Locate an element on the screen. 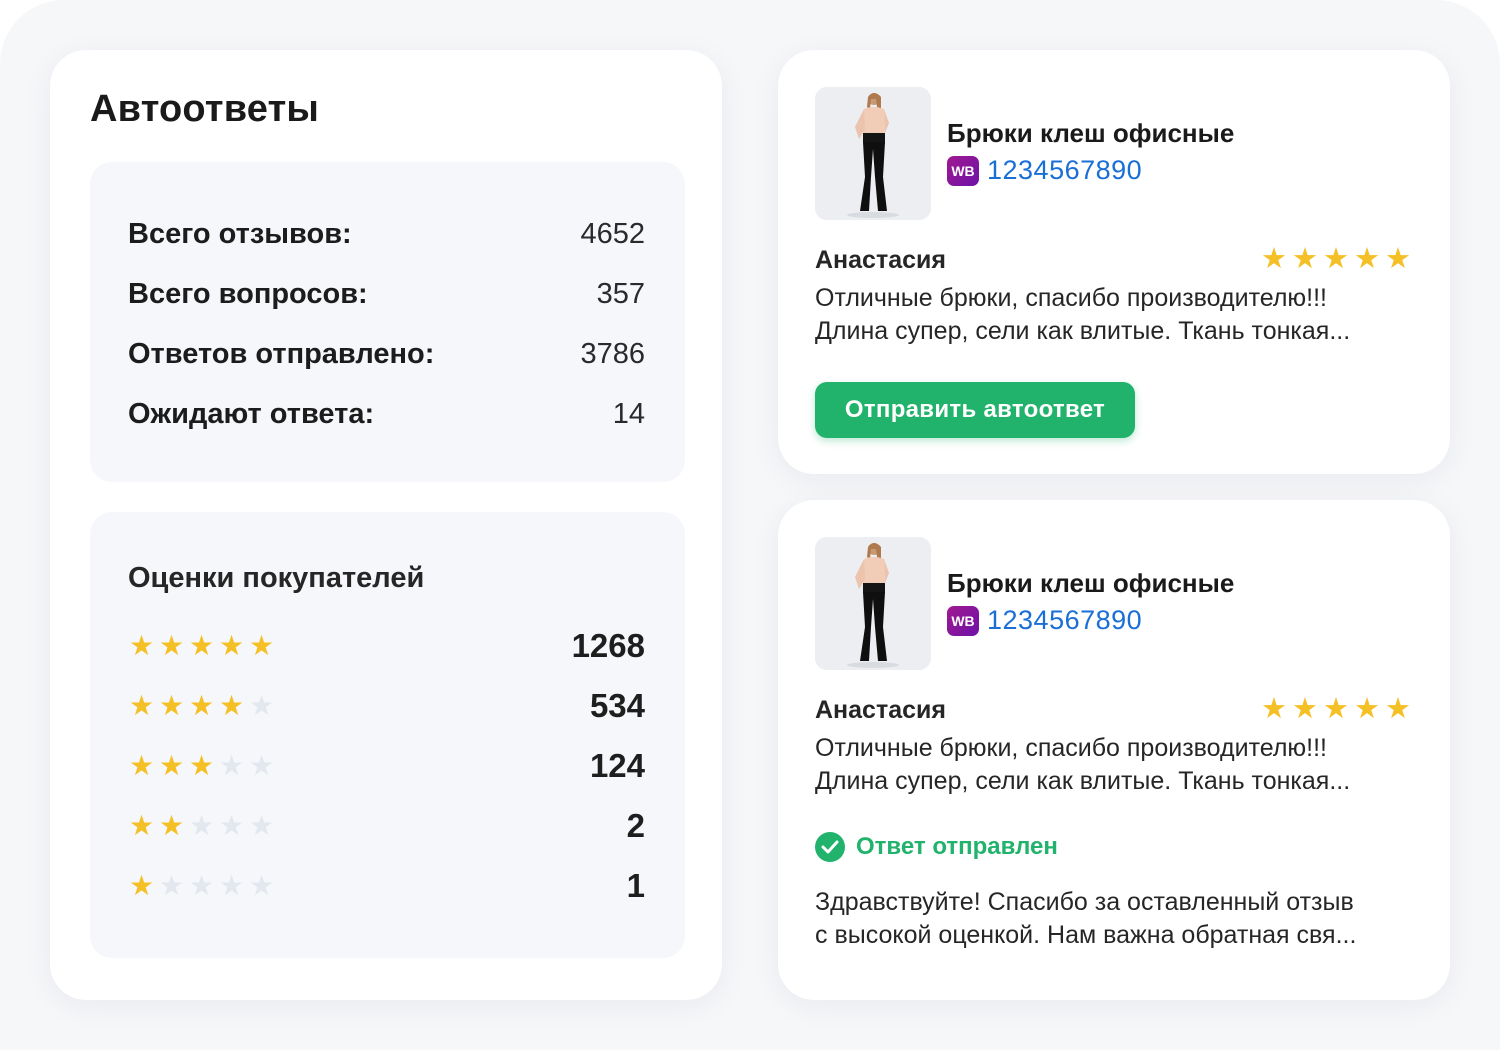 This screenshot has width=1500, height=1050. ratings-title: Оценки покупателей is located at coordinates (276, 578).